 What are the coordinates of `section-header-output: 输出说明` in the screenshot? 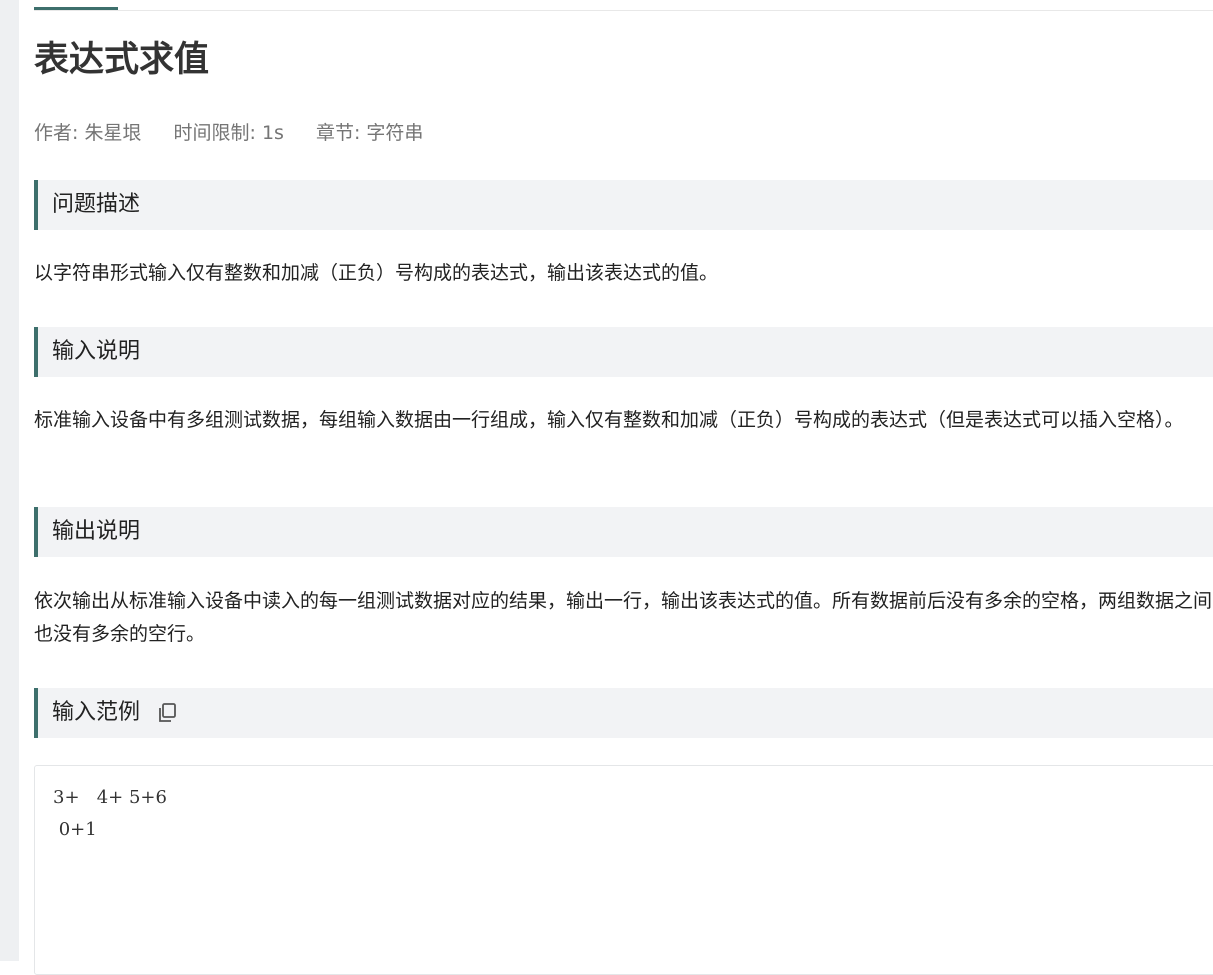 It's located at (623, 532).